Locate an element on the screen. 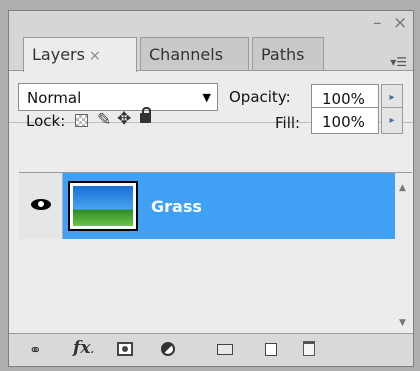 This screenshot has width=420, height=371. minimize-icon: – is located at coordinates (377, 23).